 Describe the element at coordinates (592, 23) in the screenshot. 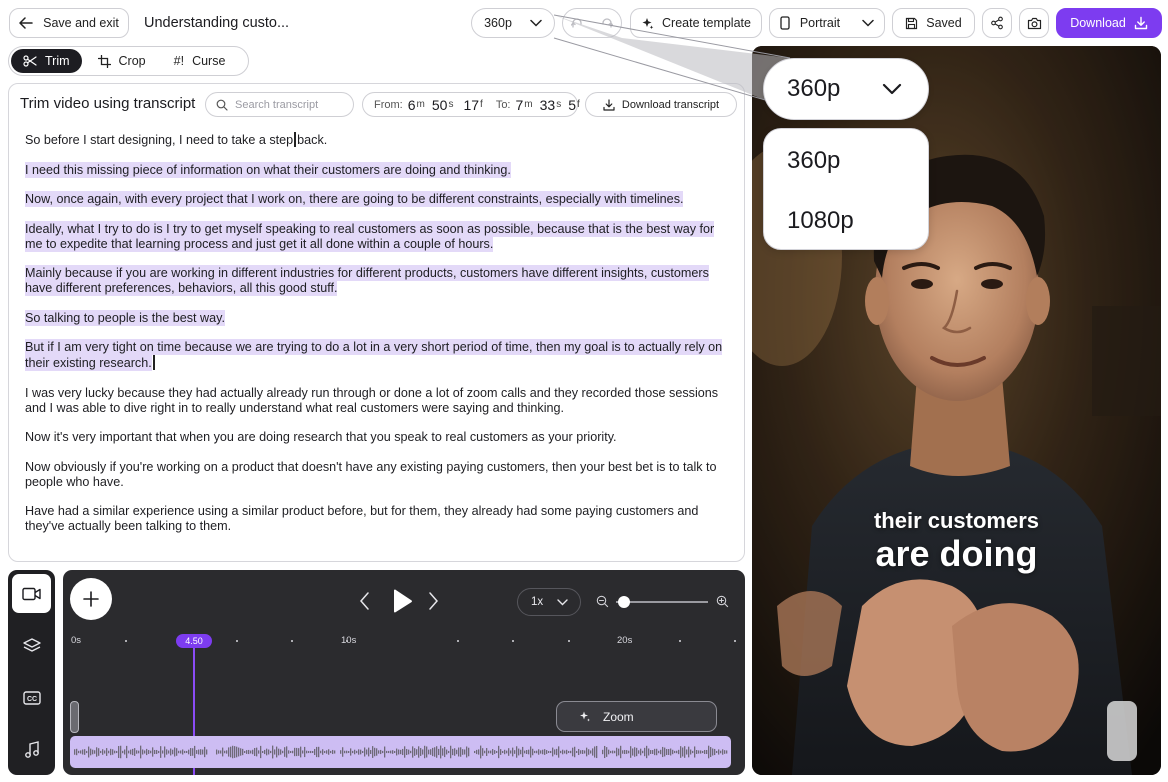

I see `undo-redo-group` at that location.